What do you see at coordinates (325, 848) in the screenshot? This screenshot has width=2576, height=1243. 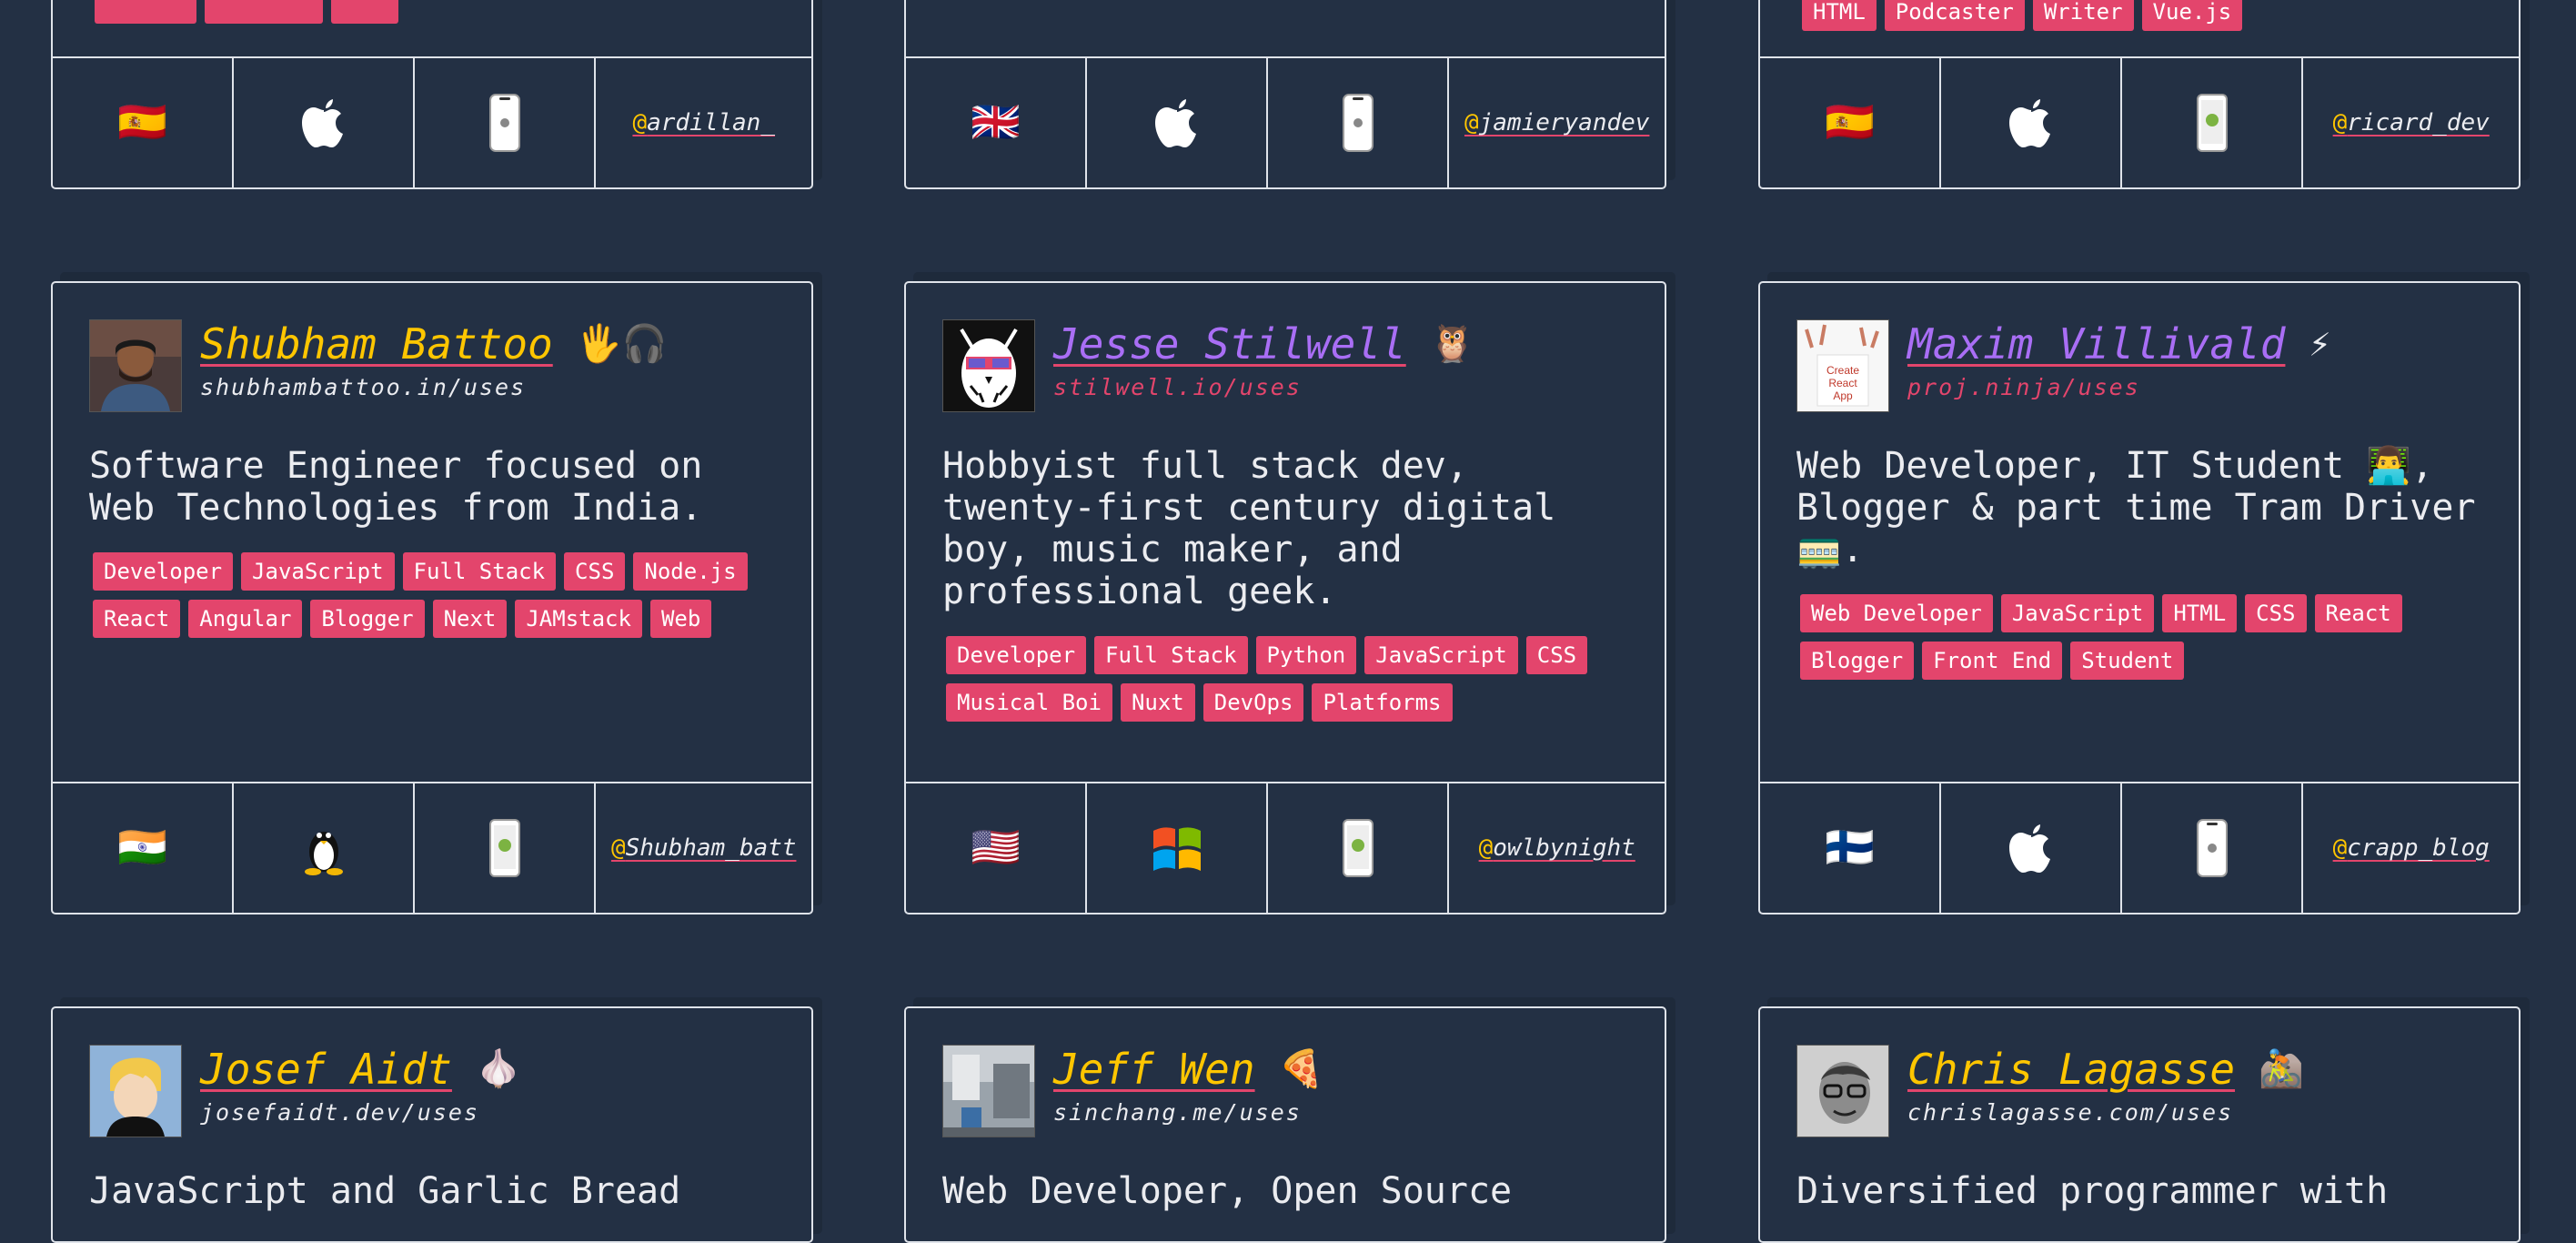 I see `linux-icon` at bounding box center [325, 848].